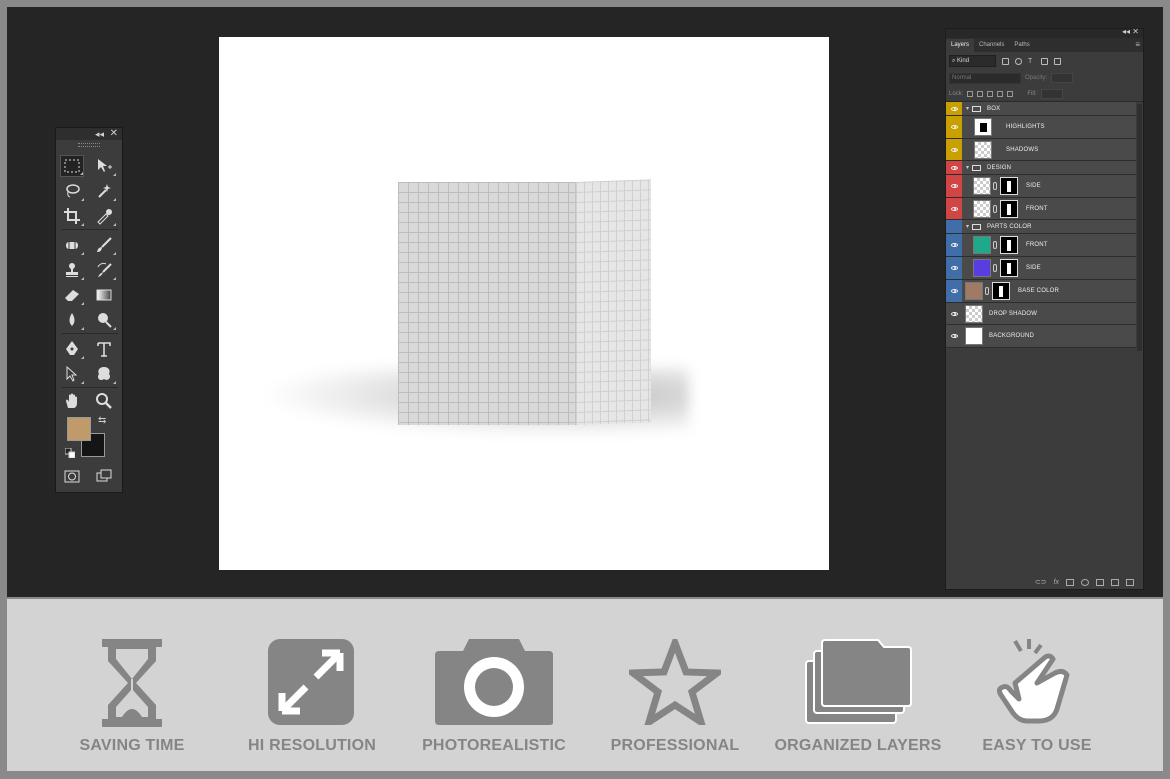  What do you see at coordinates (104, 374) in the screenshot?
I see `shape-icon` at bounding box center [104, 374].